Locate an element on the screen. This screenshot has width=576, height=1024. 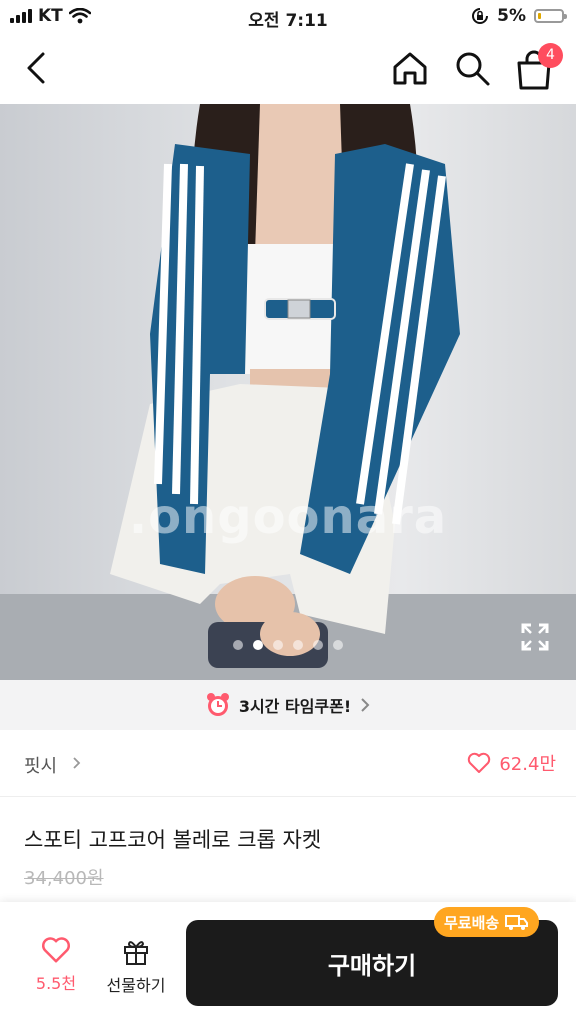
status-bar: KT 오전 7:11 5% is located at coordinates (288, 17).